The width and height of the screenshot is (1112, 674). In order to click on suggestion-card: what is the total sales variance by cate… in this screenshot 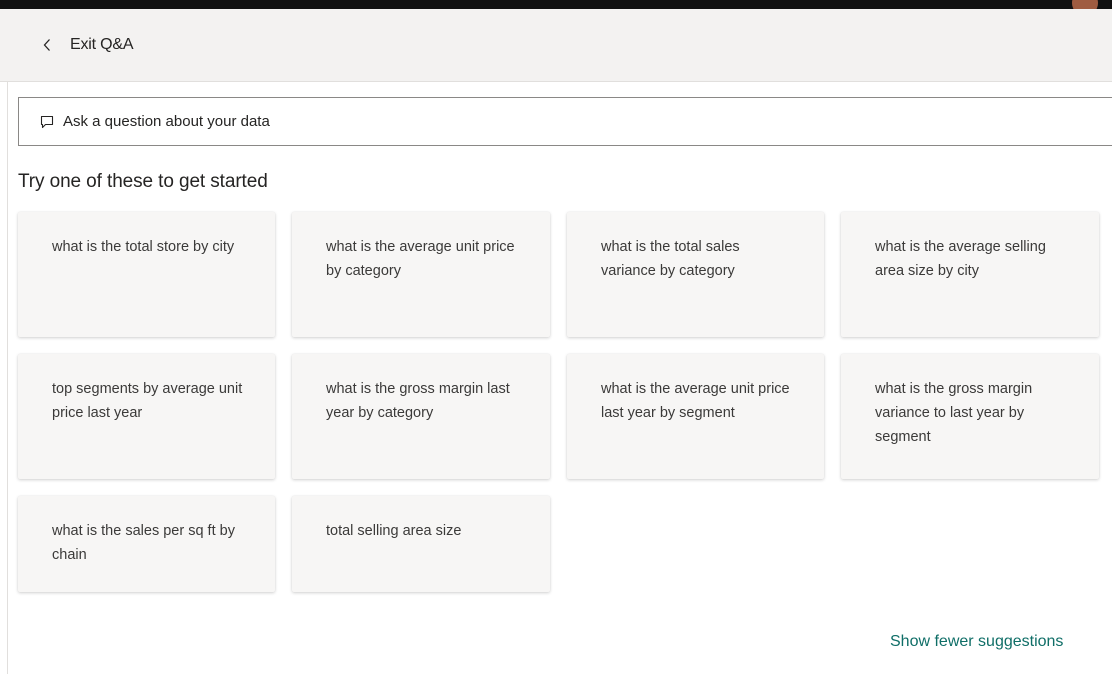, I will do `click(695, 274)`.